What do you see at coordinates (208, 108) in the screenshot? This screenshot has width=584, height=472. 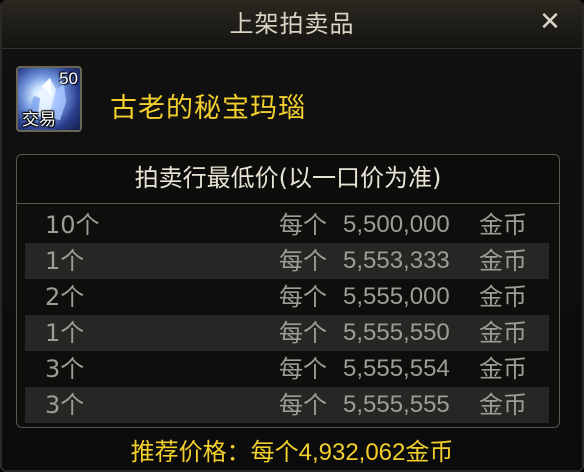 I see `item-name: 古老的秘宝玛瑙` at bounding box center [208, 108].